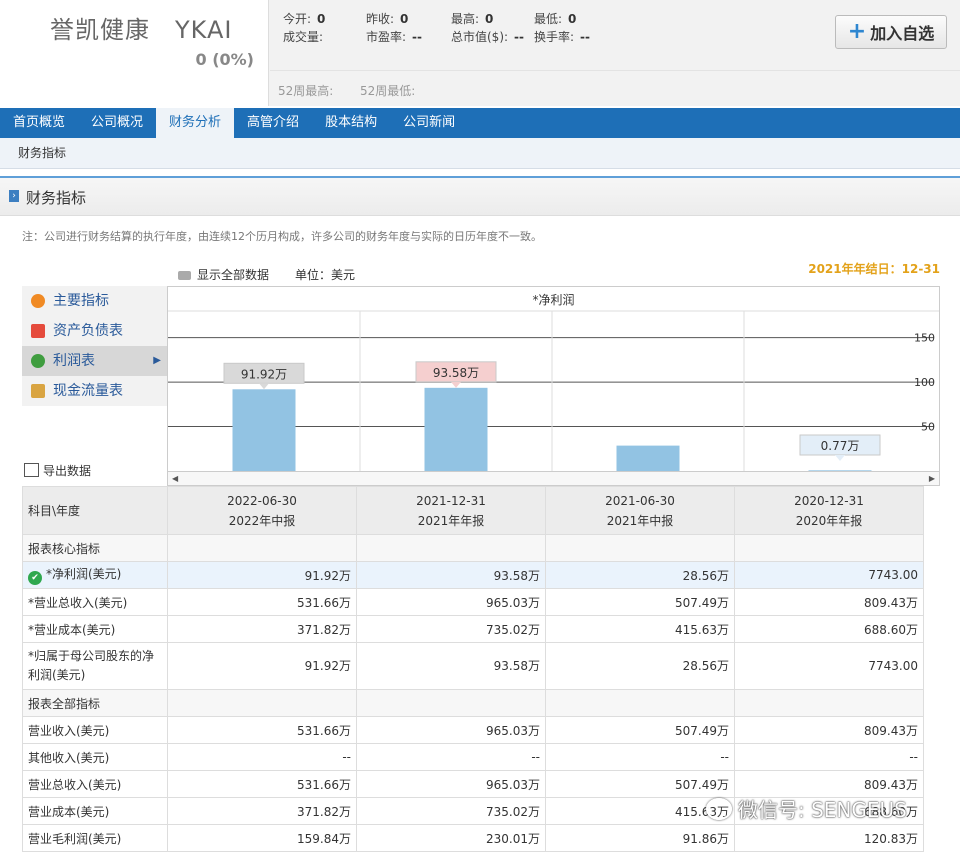  I want to click on quote-value: --, so click(417, 37).